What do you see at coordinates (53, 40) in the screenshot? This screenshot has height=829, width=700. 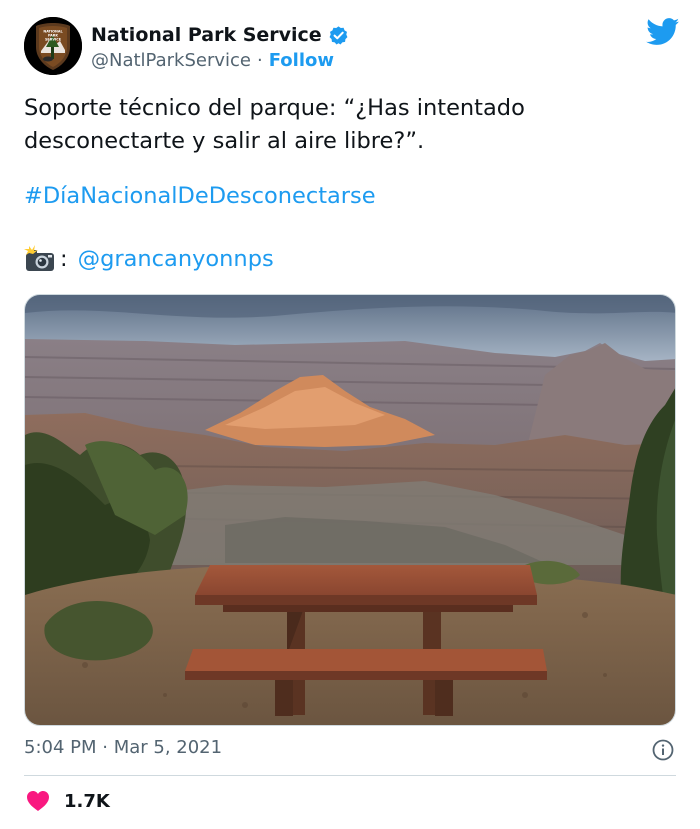 I see `svg-text: SERVICE` at bounding box center [53, 40].